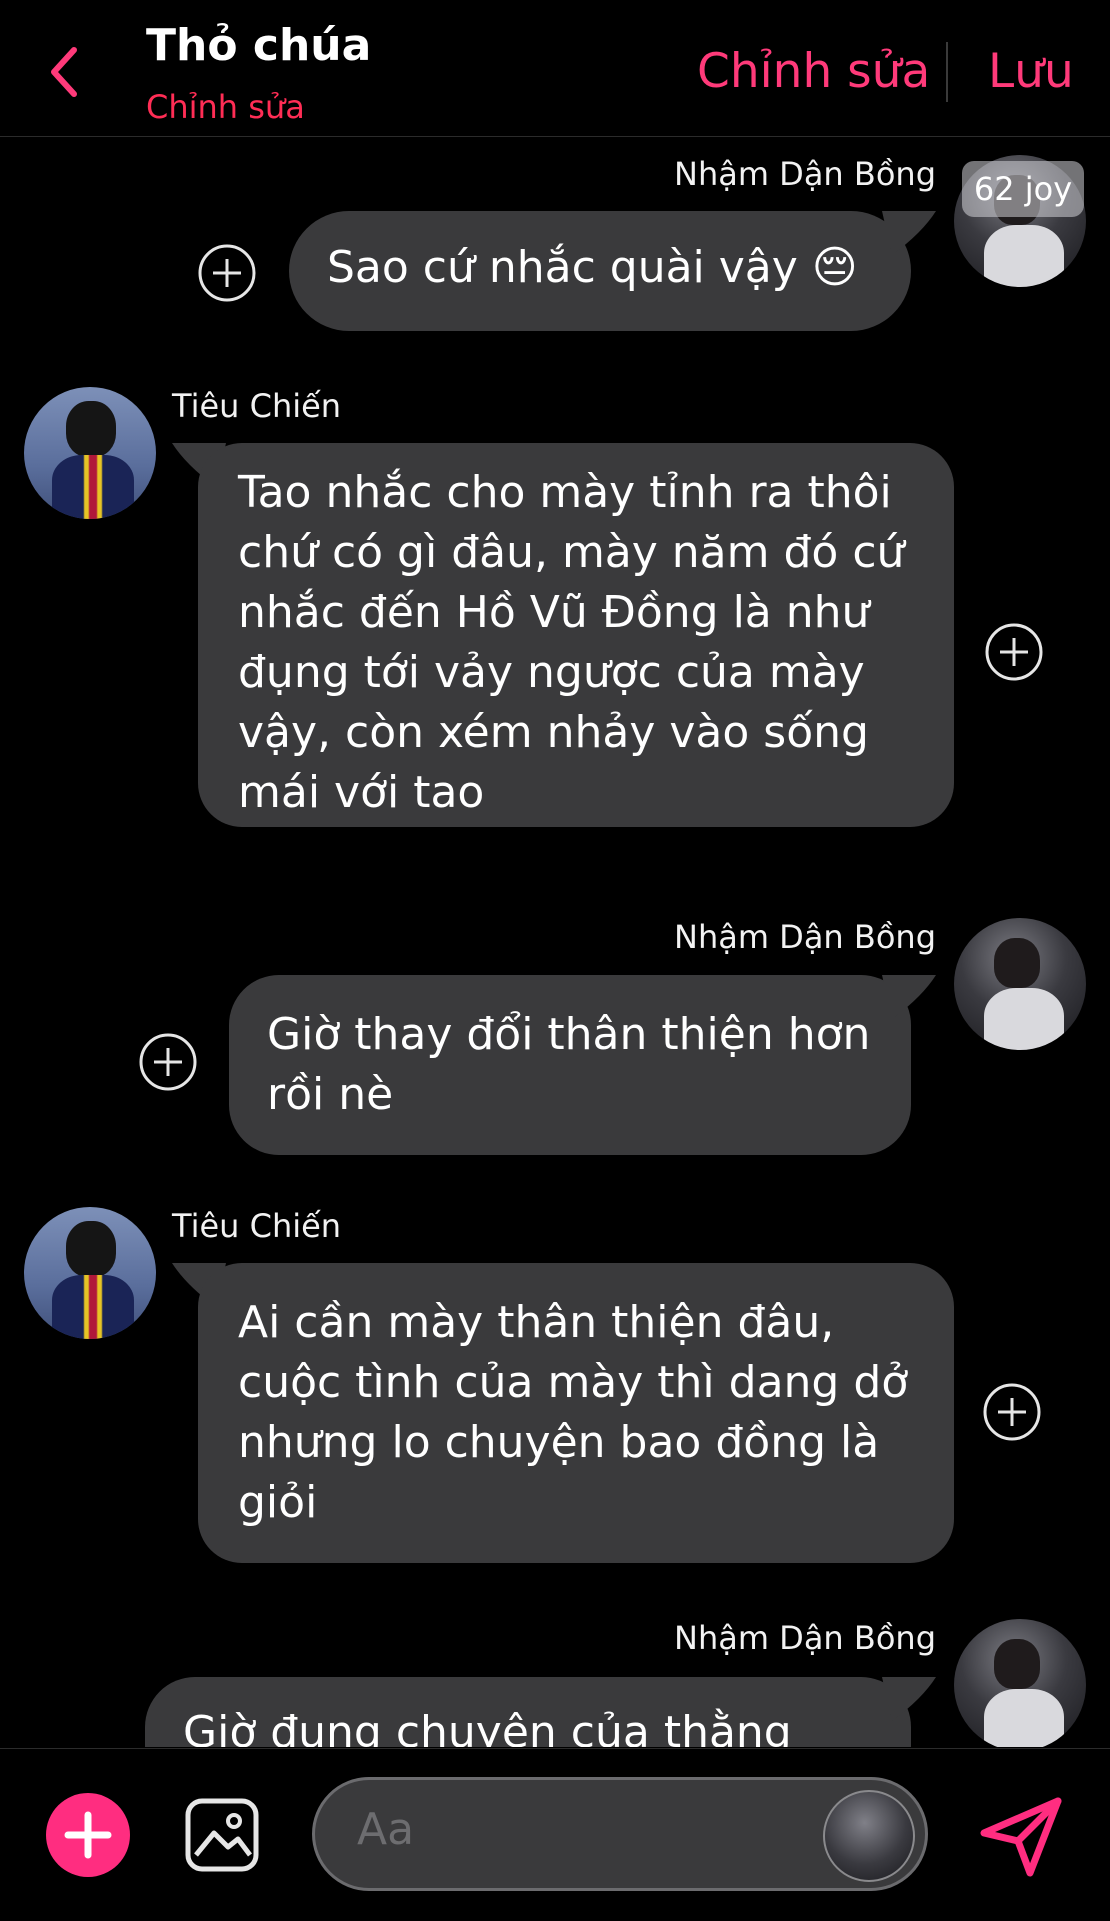 This screenshot has height=1921, width=1110. What do you see at coordinates (225, 107) in the screenshot?
I see `chat-subtitle: Chỉnh sửa` at bounding box center [225, 107].